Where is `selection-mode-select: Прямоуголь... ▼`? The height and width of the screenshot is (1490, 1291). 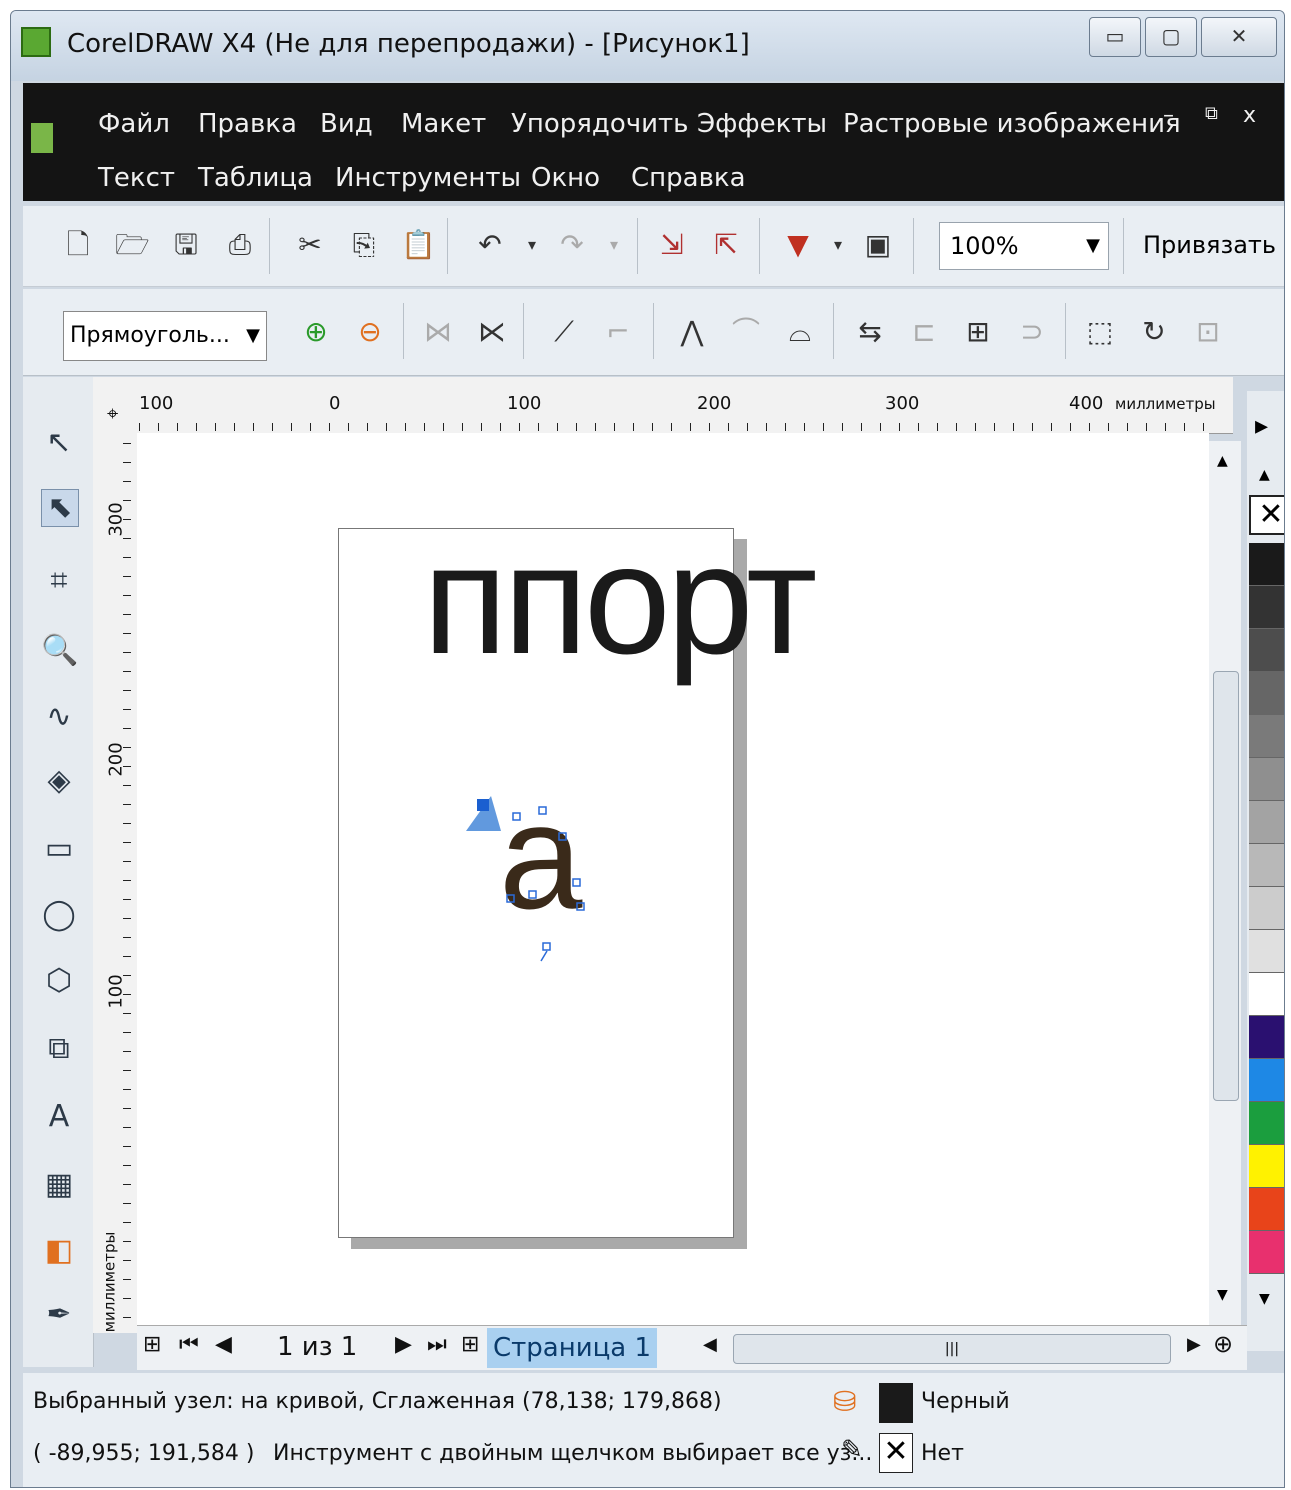 selection-mode-select: Прямоуголь... ▼ is located at coordinates (165, 336).